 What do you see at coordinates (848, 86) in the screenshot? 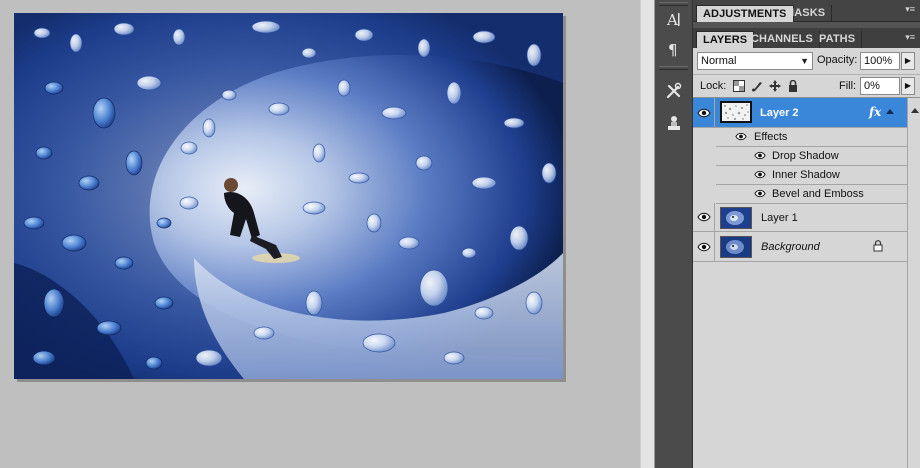
I see `fill-label: Fill:` at bounding box center [848, 86].